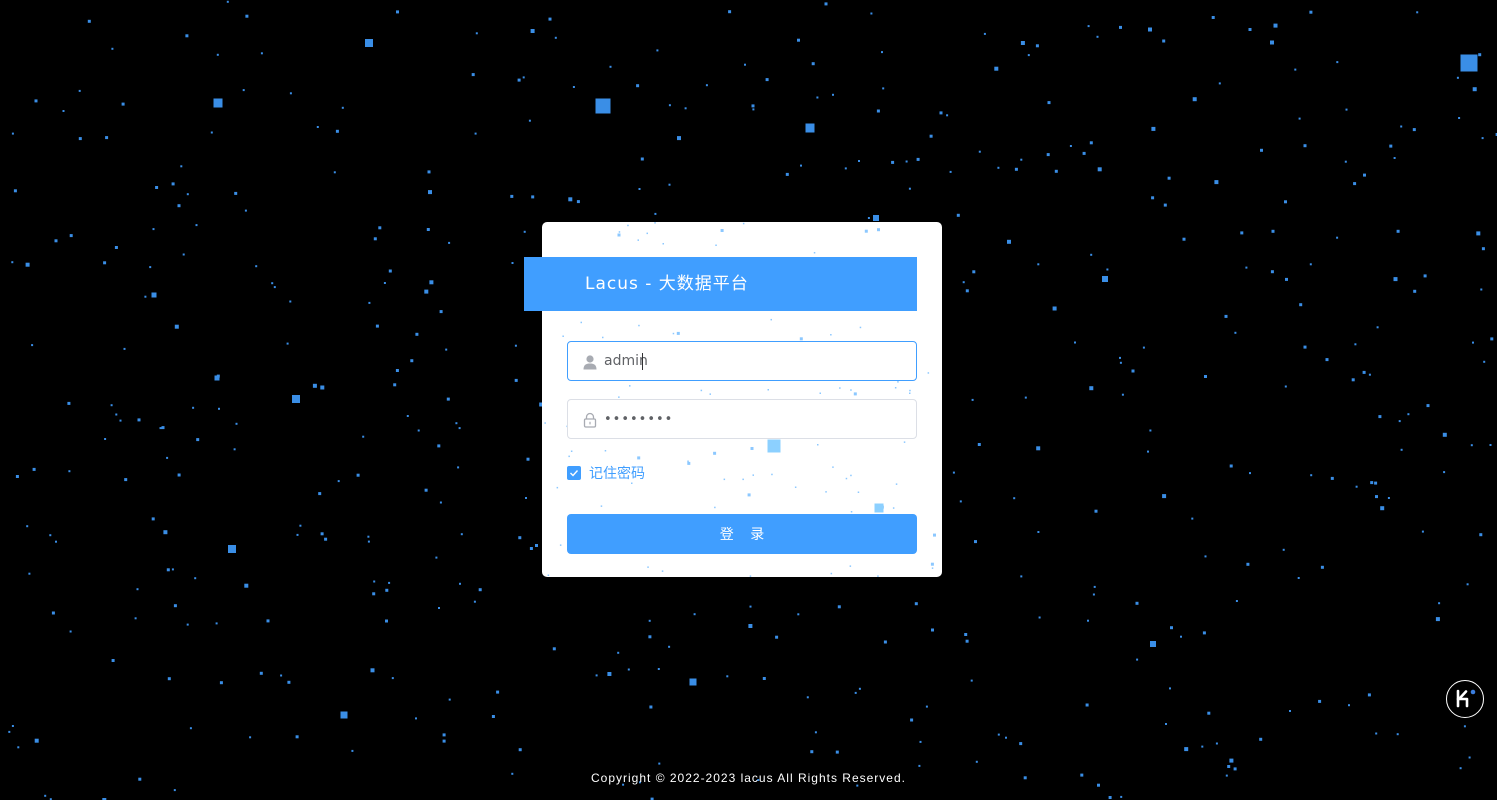 The height and width of the screenshot is (800, 1497). I want to click on remember-password-checkbox: 记住密码, so click(606, 473).